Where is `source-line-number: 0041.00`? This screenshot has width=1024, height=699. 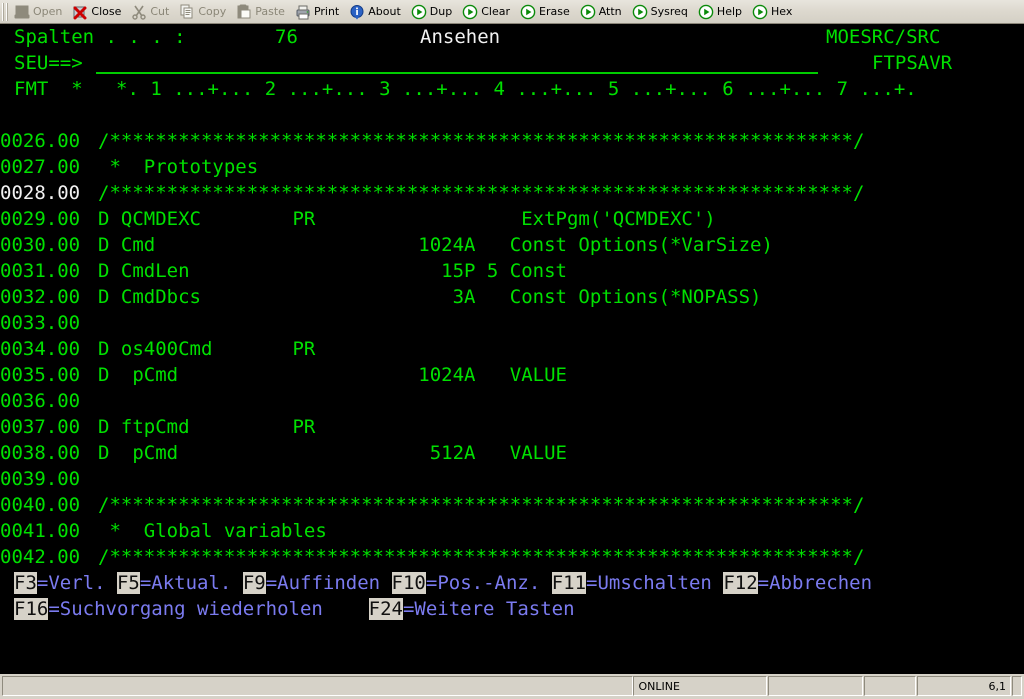
source-line-number: 0041.00 is located at coordinates (40, 531).